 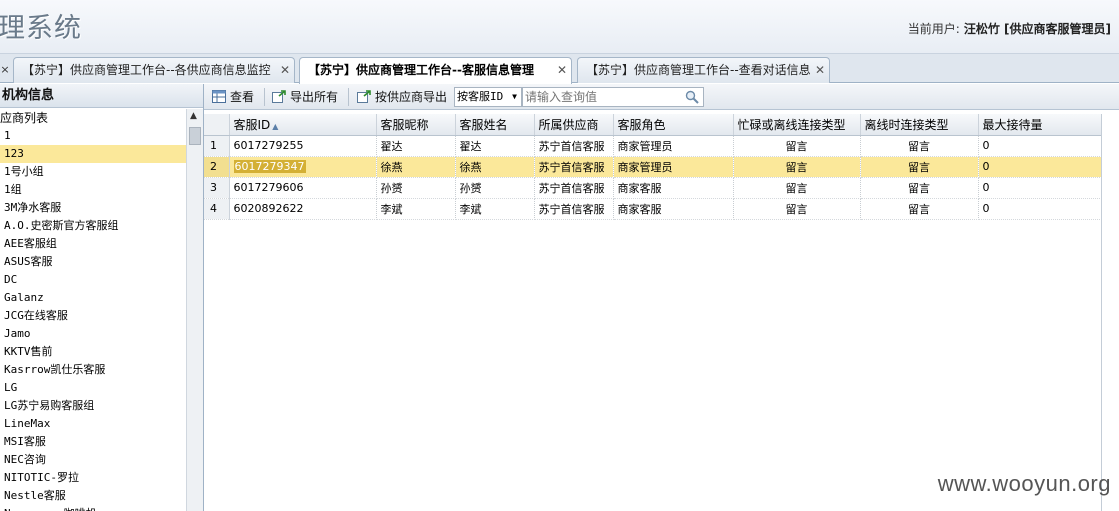 What do you see at coordinates (495, 125) in the screenshot?
I see `column-header: 客服姓名` at bounding box center [495, 125].